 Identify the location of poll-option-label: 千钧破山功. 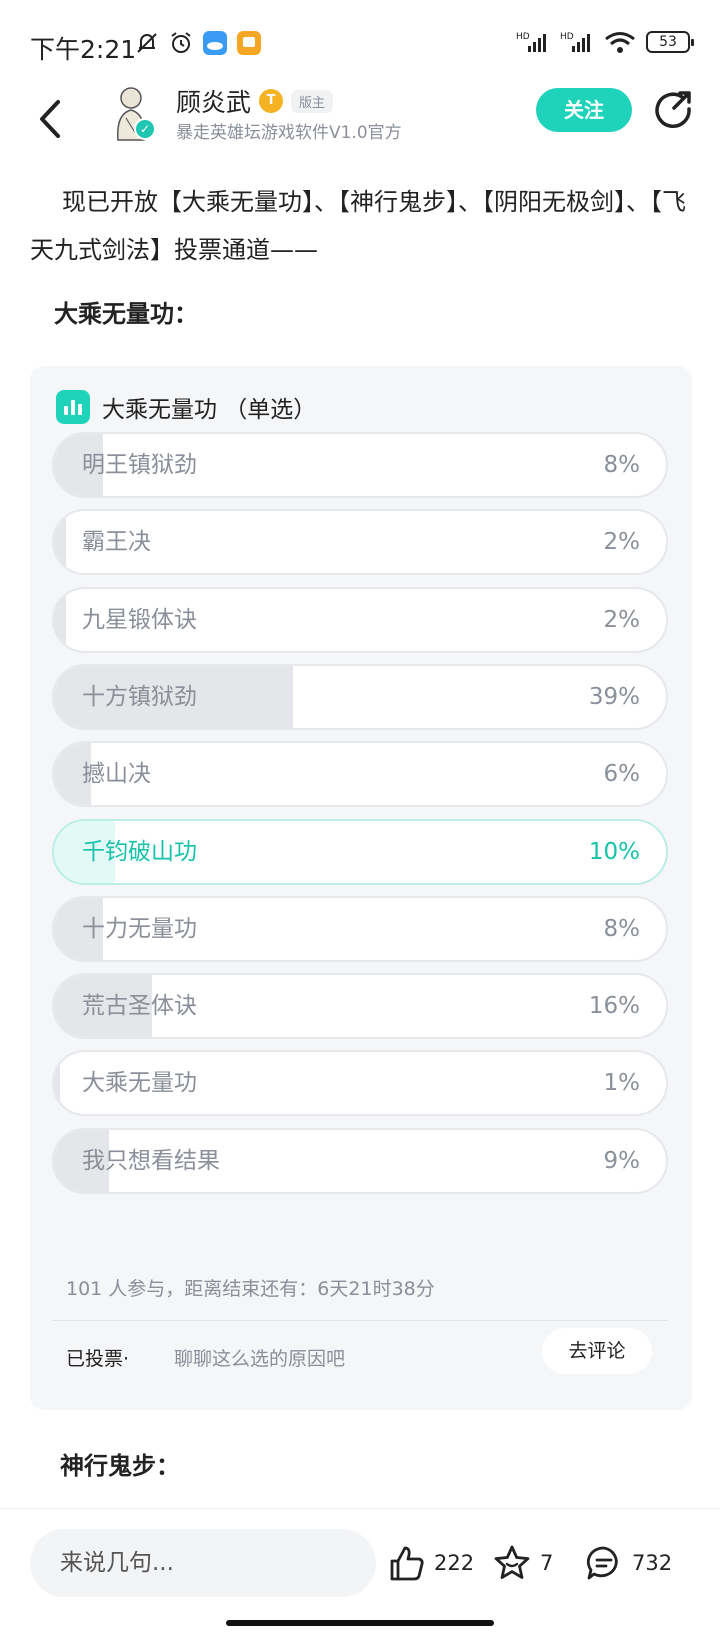
(139, 851).